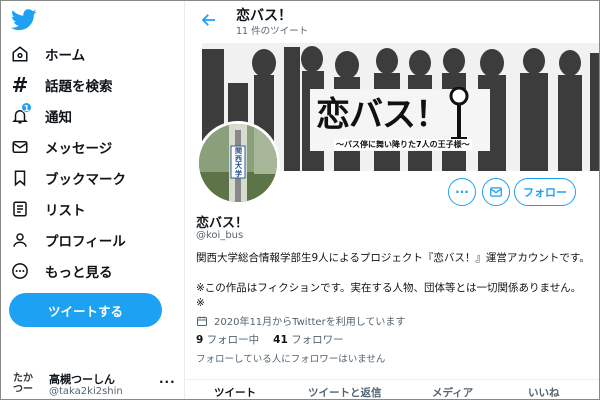 This screenshot has height=400, width=600. I want to click on tab-media: メディア, so click(452, 392).